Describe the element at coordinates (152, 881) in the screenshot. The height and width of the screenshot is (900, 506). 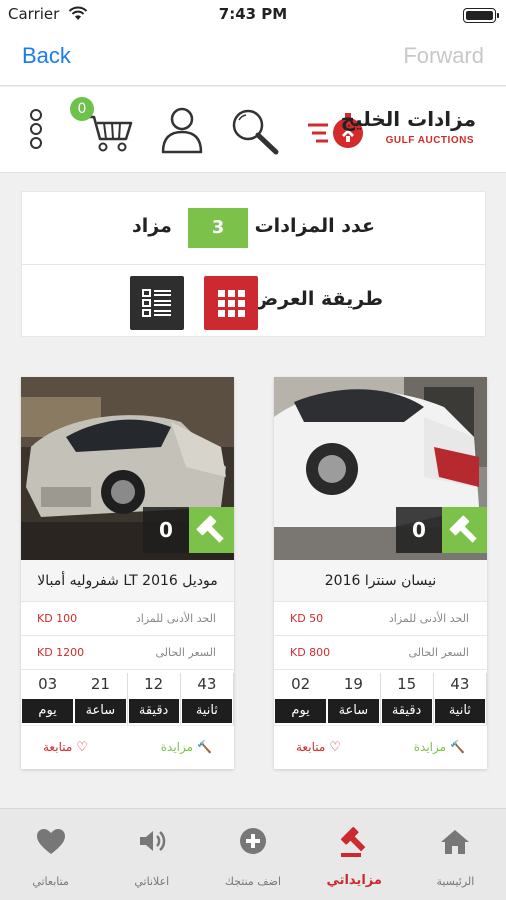
I see `tab-label: اعلاناتي` at that location.